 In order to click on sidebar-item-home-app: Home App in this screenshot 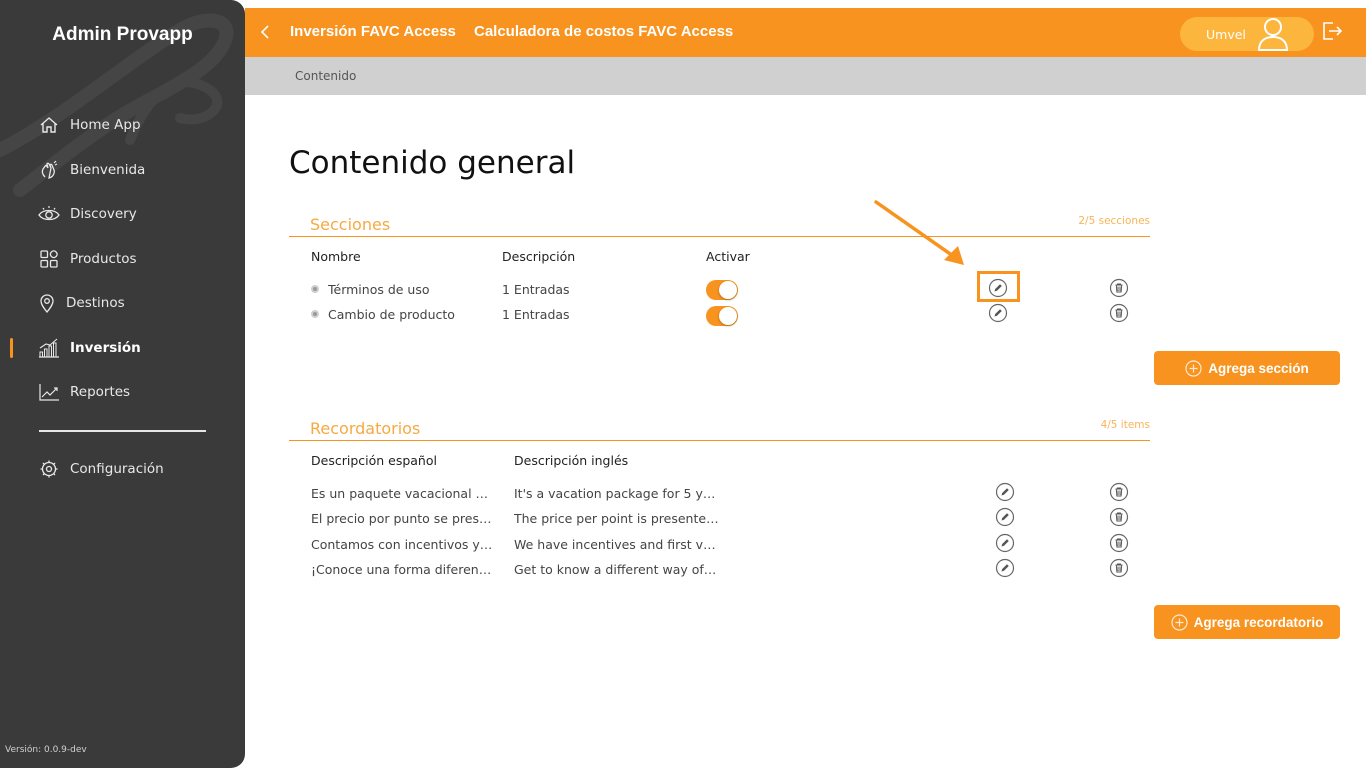, I will do `click(122, 125)`.